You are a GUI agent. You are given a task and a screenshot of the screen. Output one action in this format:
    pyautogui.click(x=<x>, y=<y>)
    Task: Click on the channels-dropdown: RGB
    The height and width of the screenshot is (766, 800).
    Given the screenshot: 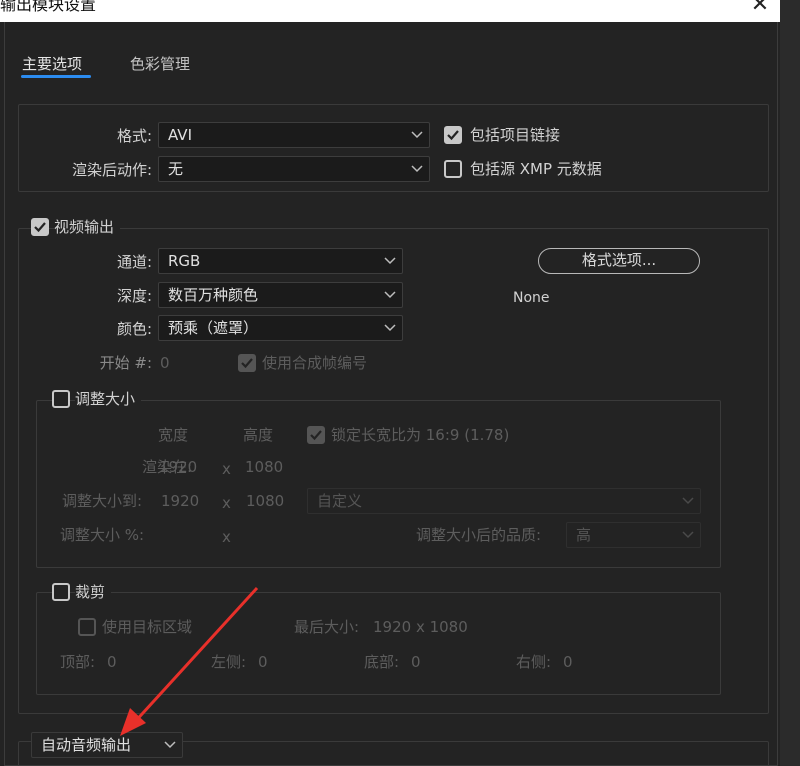 What is the action you would take?
    pyautogui.click(x=280, y=261)
    